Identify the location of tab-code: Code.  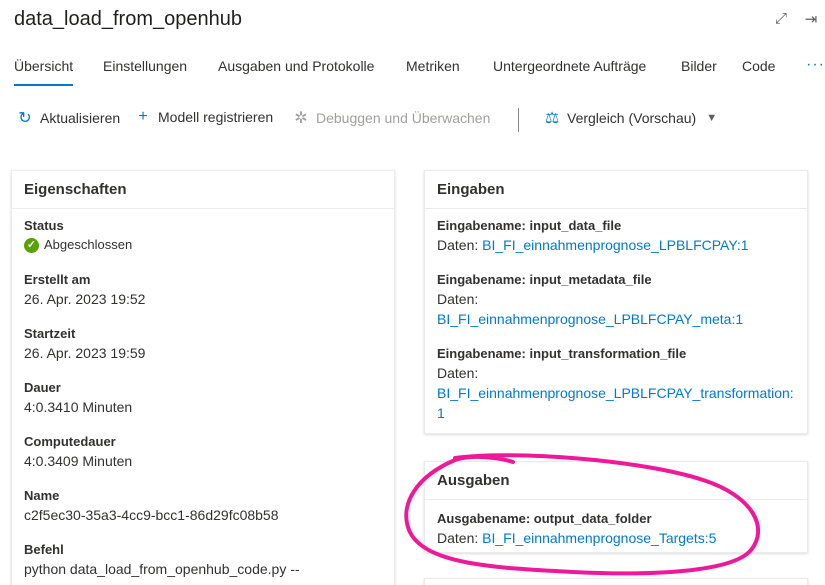
(758, 66).